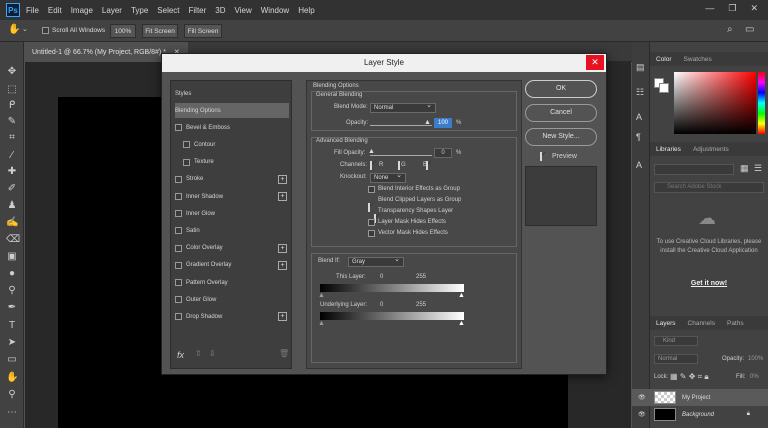 The height and width of the screenshot is (428, 768). What do you see at coordinates (701, 323) in the screenshot?
I see `tab-channels: Channels` at bounding box center [701, 323].